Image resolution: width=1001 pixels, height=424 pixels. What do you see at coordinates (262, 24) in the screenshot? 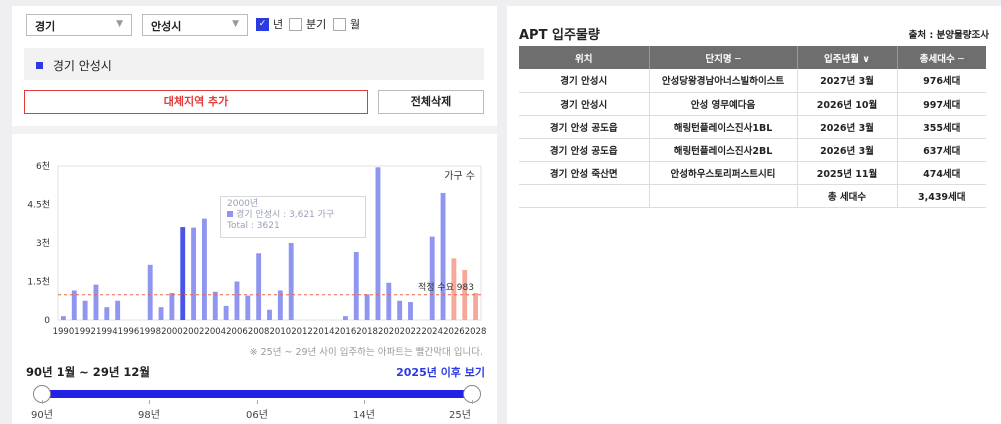
I see `checkbox-checked-icon: ✓` at bounding box center [262, 24].